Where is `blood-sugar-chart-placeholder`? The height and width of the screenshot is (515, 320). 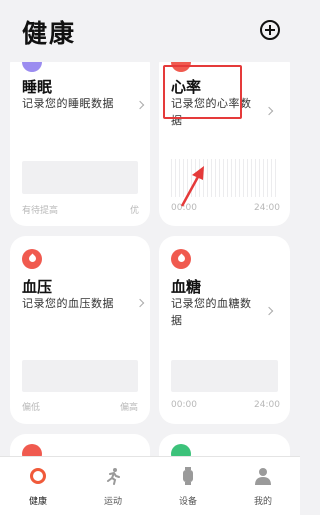 blood-sugar-chart-placeholder is located at coordinates (224, 376).